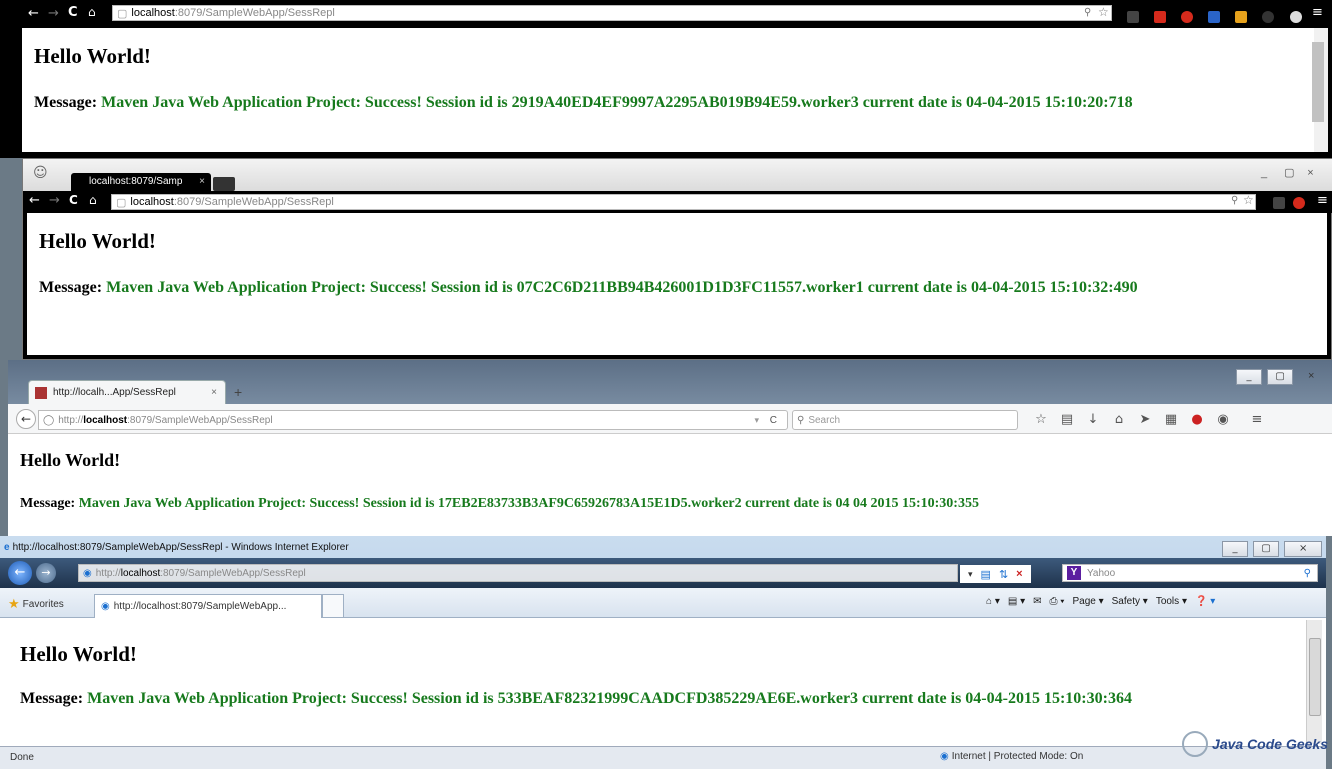  Describe the element at coordinates (43, 604) in the screenshot. I see `favorites-label: Favorites` at that location.